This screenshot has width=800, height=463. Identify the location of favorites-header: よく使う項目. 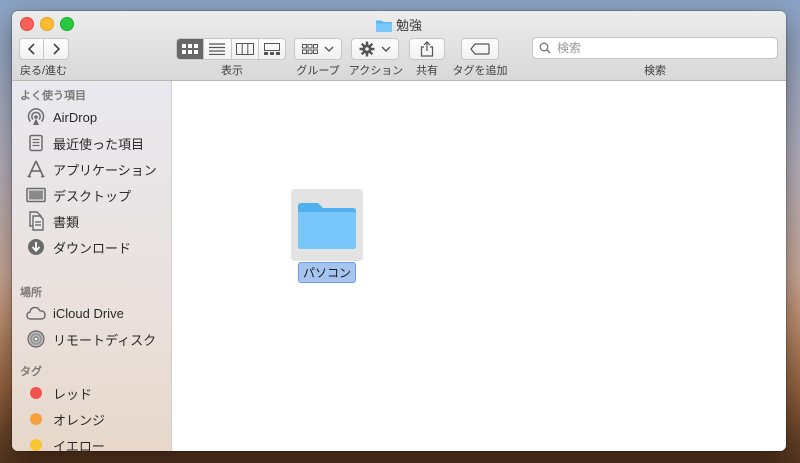
(53, 96).